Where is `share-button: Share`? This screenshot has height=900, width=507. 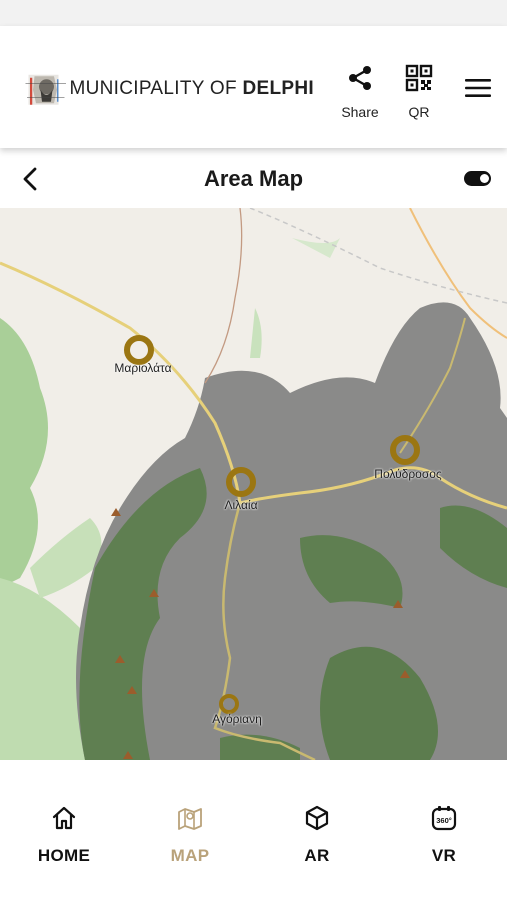 share-button: Share is located at coordinates (360, 95).